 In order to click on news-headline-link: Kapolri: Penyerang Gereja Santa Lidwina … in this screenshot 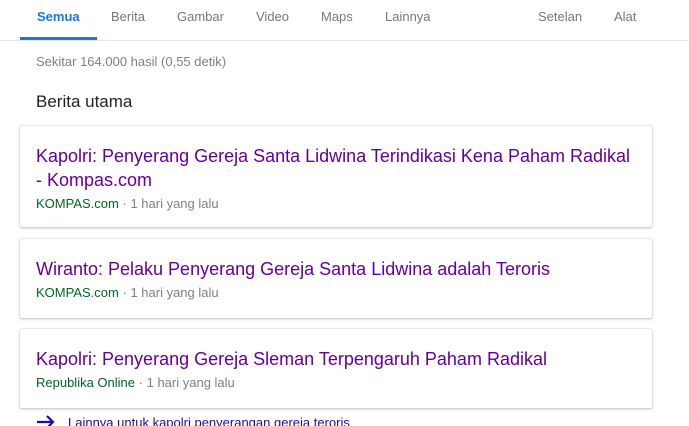, I will do `click(336, 168)`.